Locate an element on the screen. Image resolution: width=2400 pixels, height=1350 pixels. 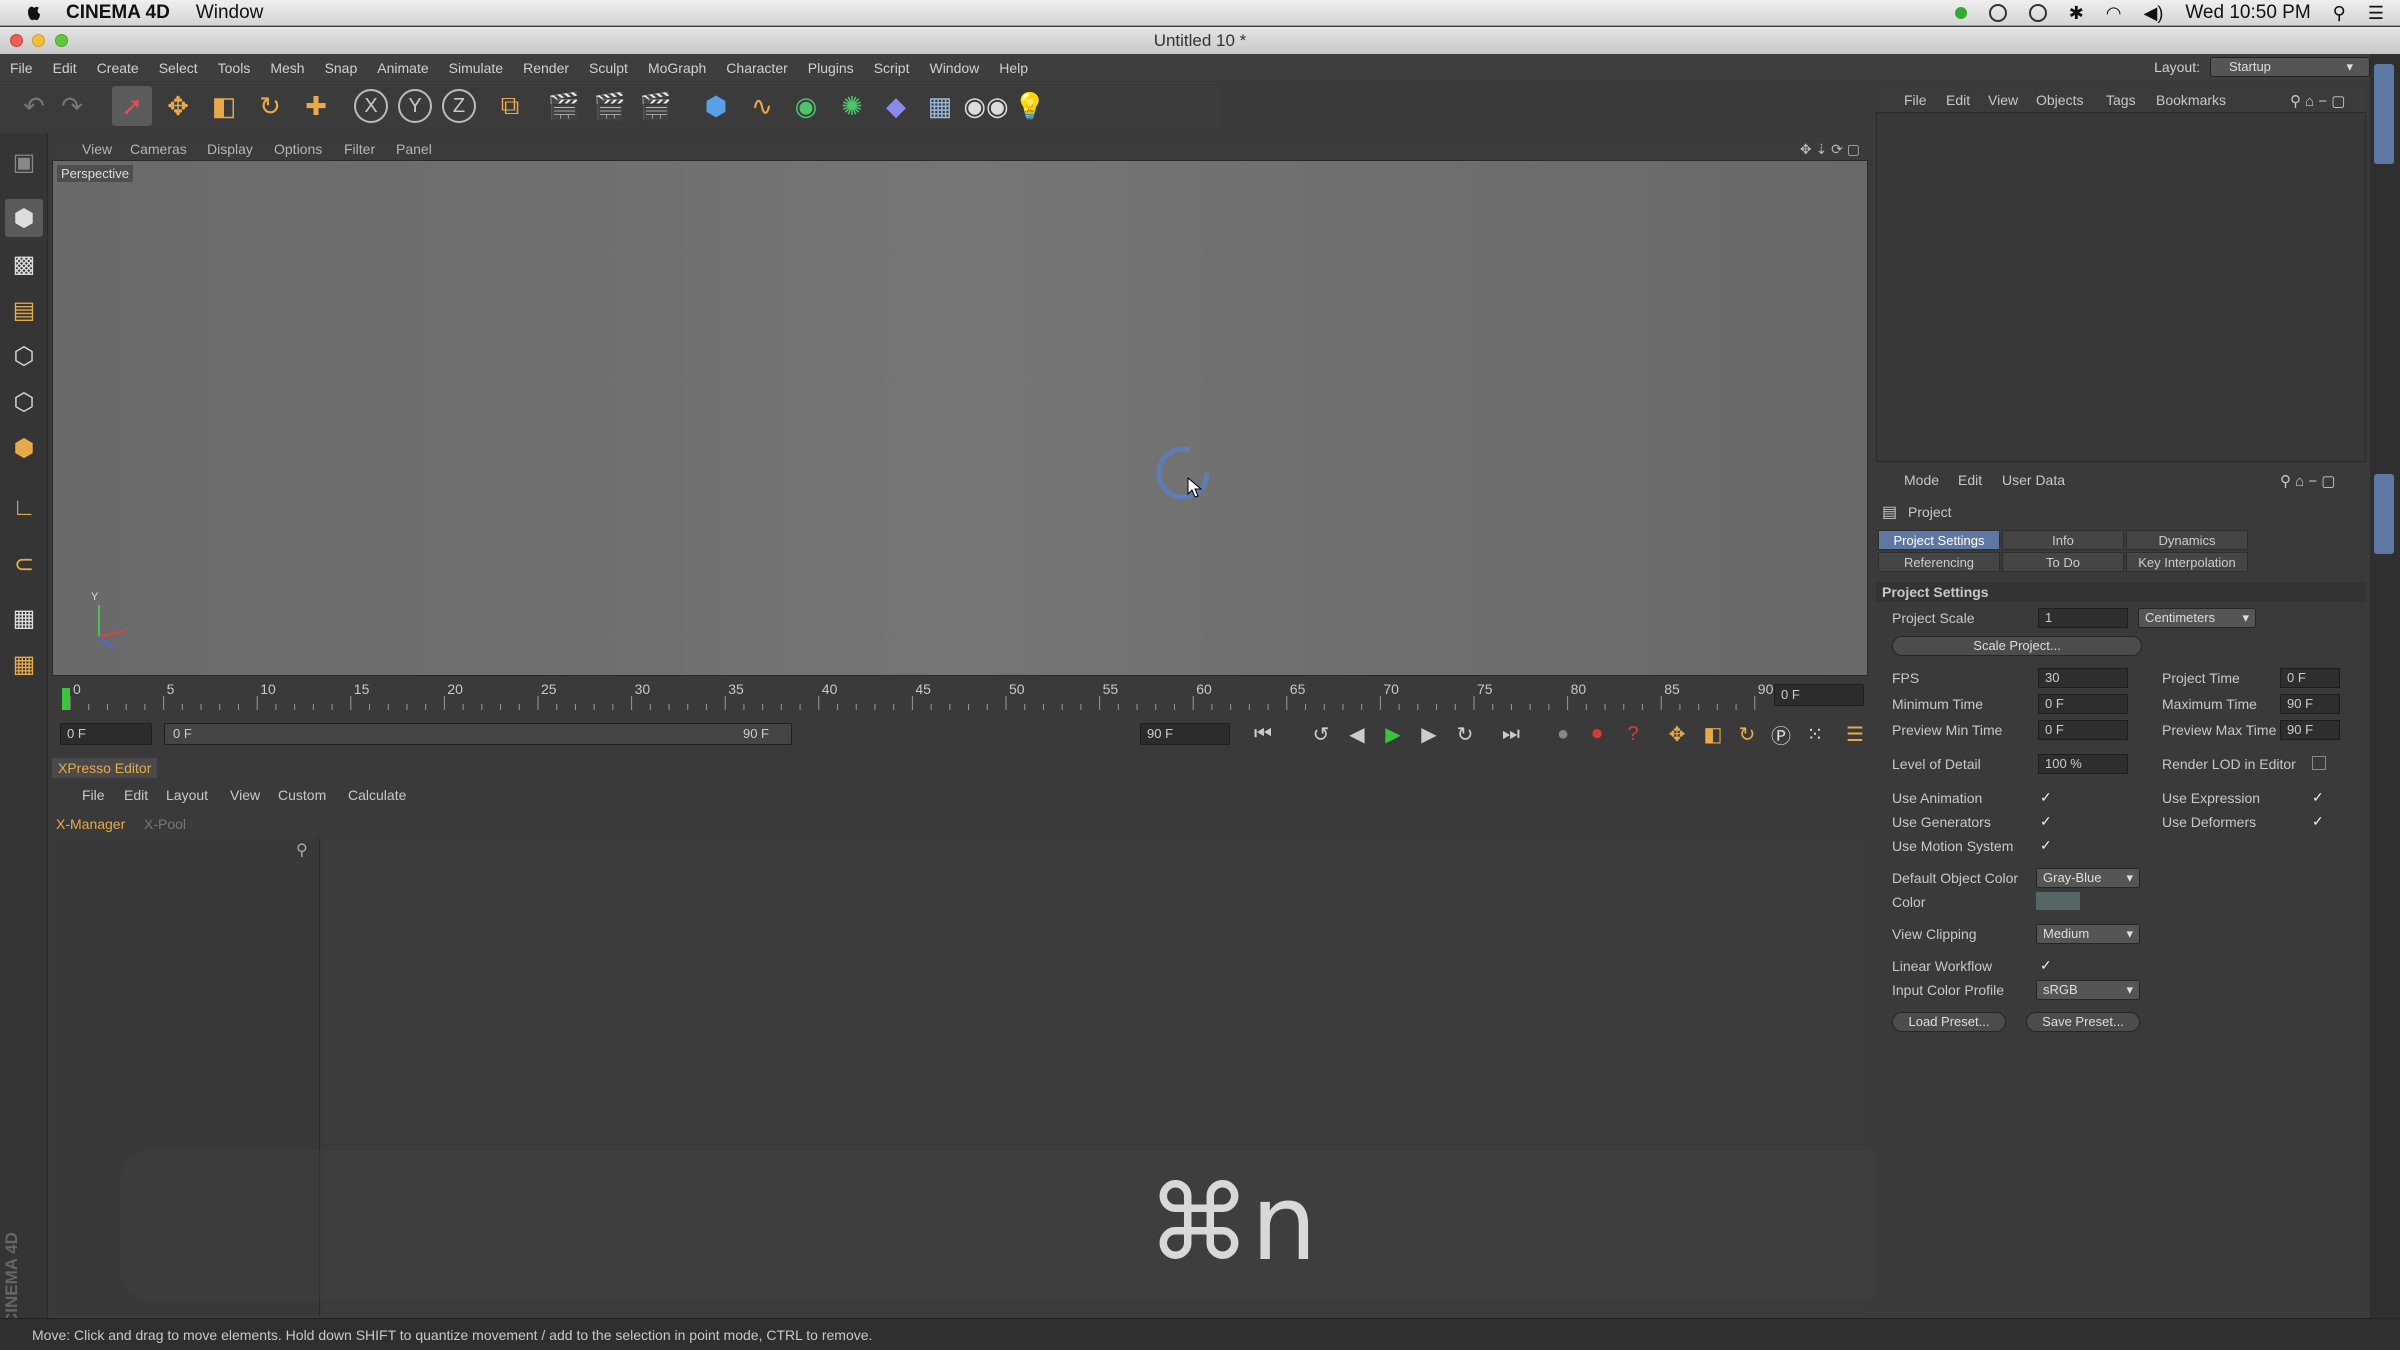
wifi-icon: ◠ is located at coordinates (2114, 13).